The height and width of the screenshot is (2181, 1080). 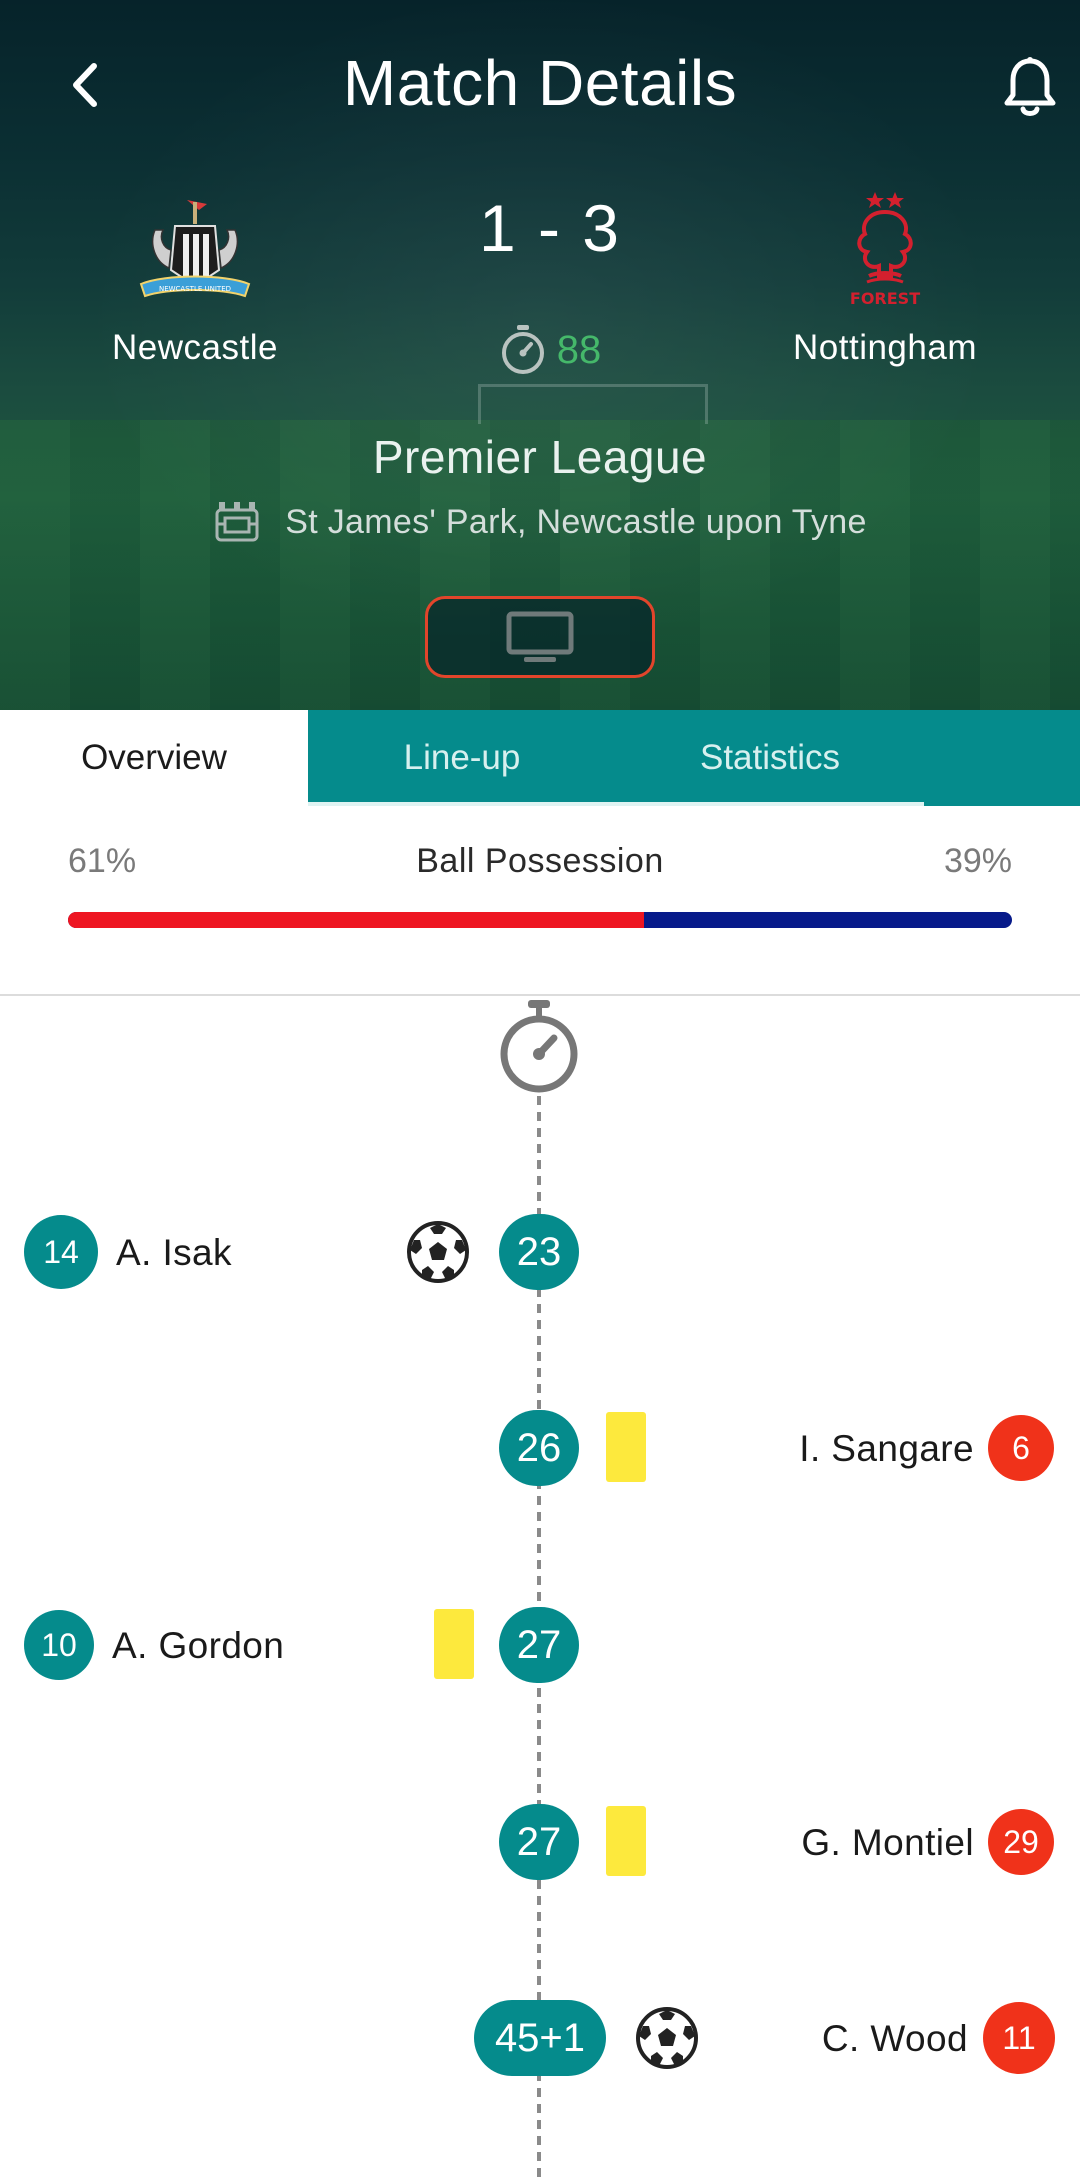 What do you see at coordinates (59, 1645) in the screenshot?
I see `player-number-badge: 10` at bounding box center [59, 1645].